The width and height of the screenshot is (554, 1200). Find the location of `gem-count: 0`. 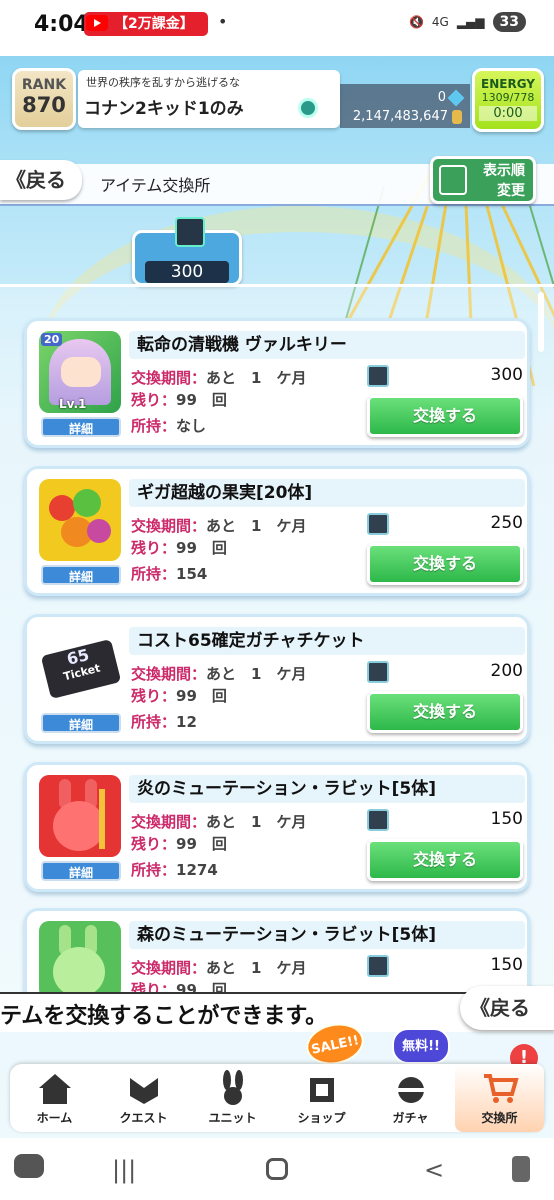

gem-count: 0 is located at coordinates (441, 97).